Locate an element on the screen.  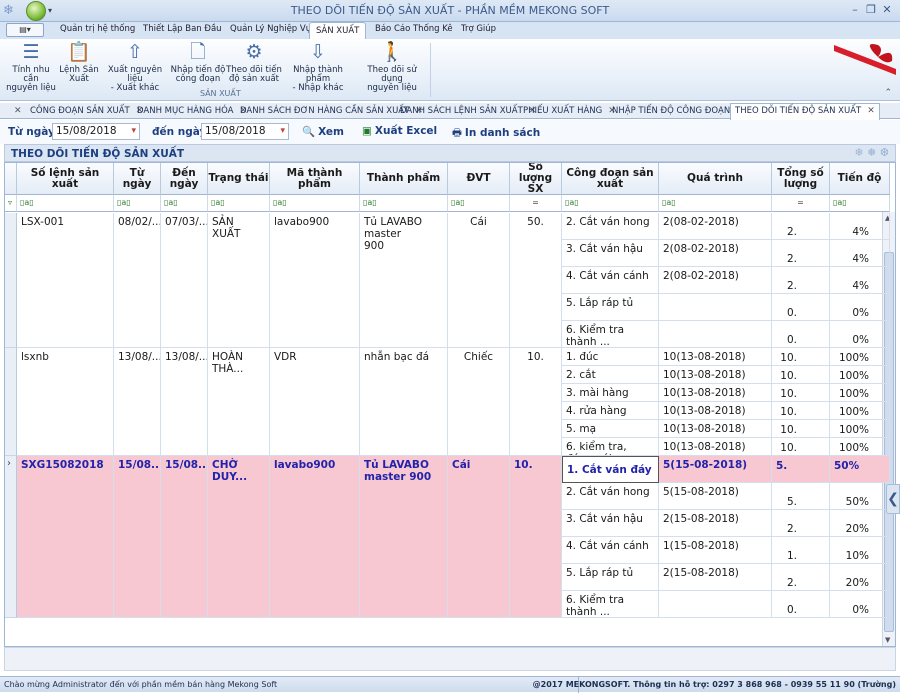
filter-den-ngay: ▯a▯ is located at coordinates (184, 203).